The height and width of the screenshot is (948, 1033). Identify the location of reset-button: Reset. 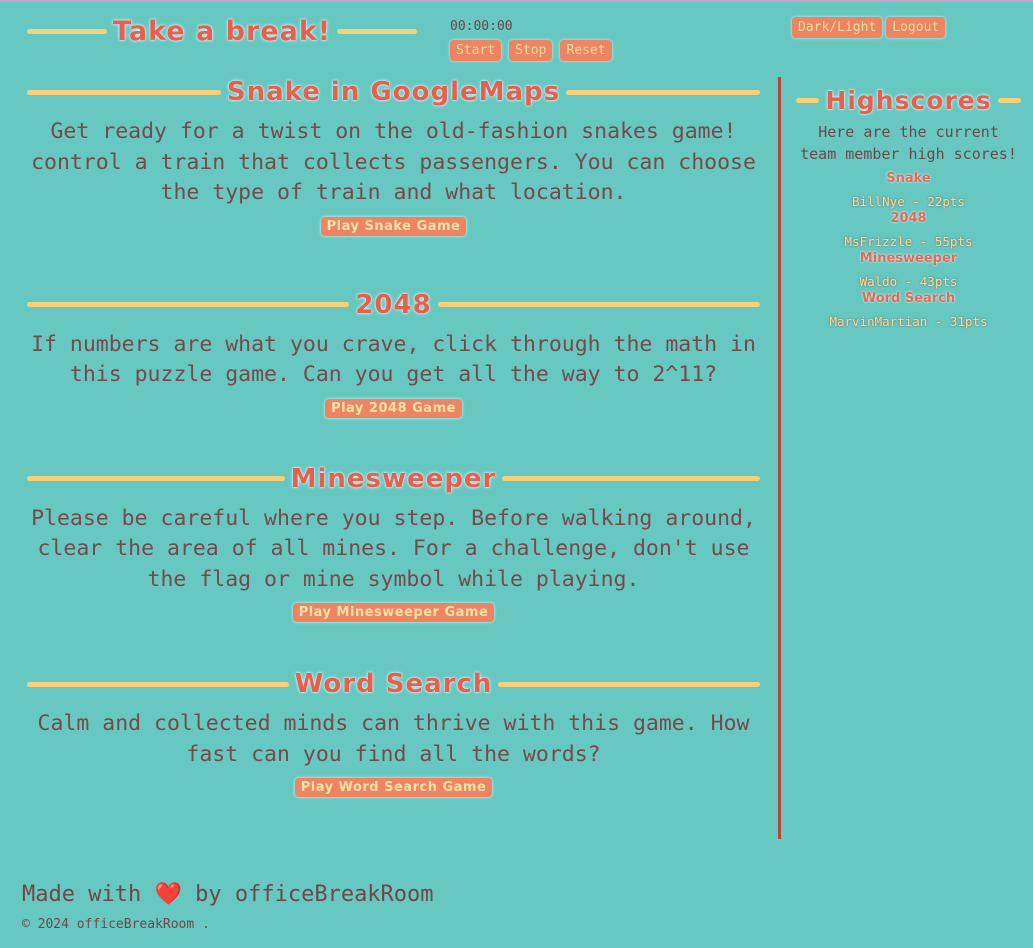
(586, 50).